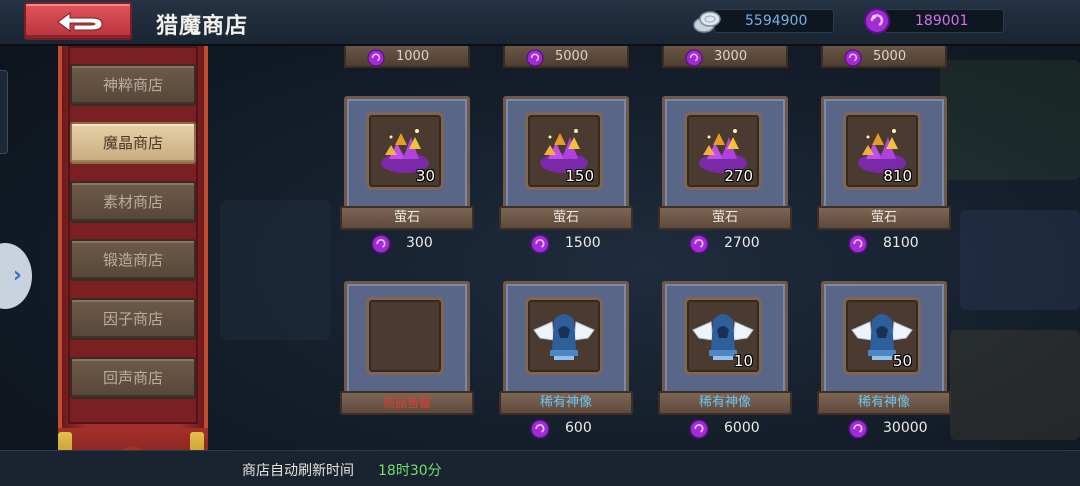 This screenshot has width=1080, height=486. Describe the element at coordinates (133, 202) in the screenshot. I see `nav-sucai-shop: 素材商店` at that location.